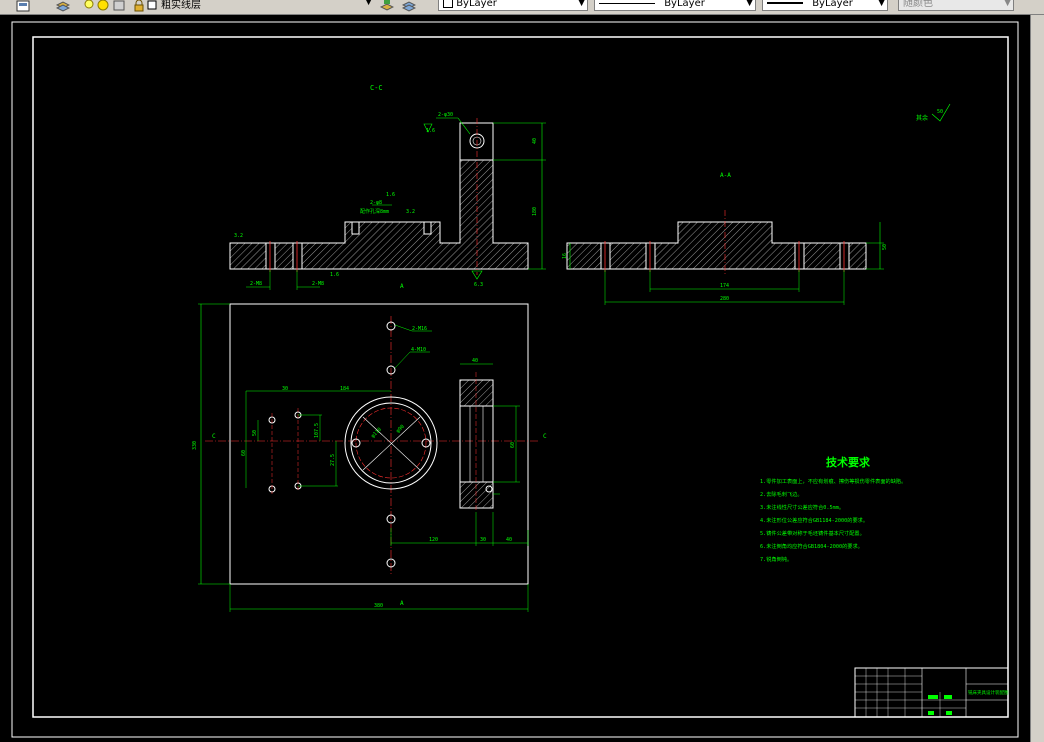  I want to click on layer-name-label: 粗实线层, so click(181, 6).